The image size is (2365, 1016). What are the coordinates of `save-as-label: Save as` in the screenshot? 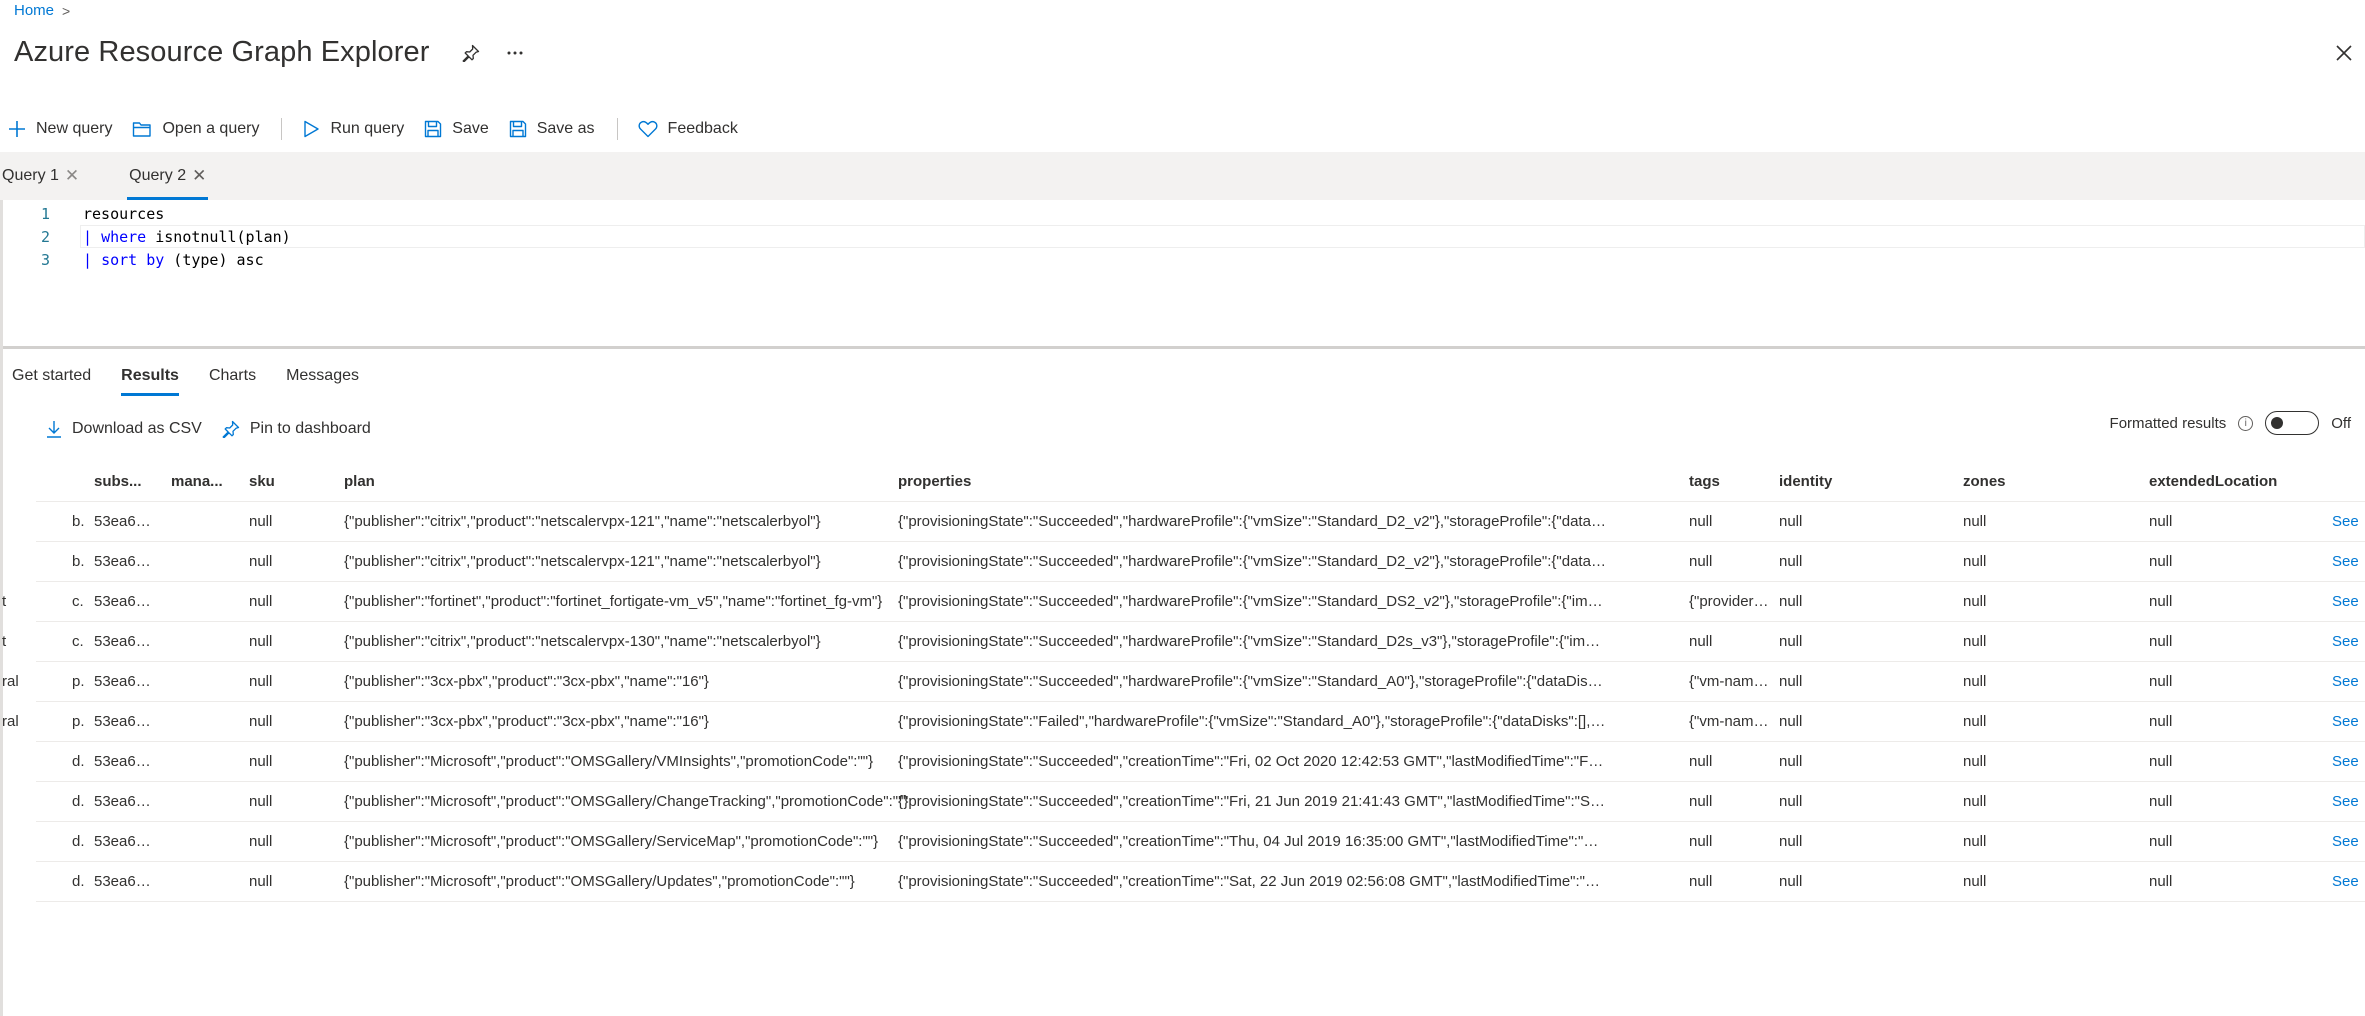 It's located at (565, 128).